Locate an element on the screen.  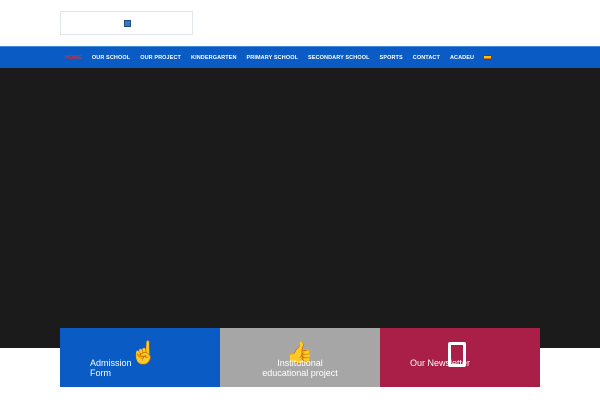
educational-project-card: 👍 Institutional educational project is located at coordinates (300, 357).